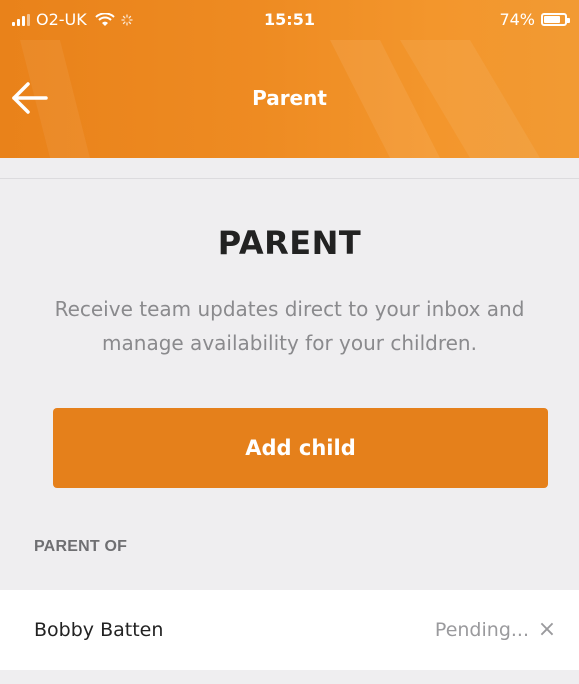 This screenshot has height=684, width=579. I want to click on battery-status: 74%, so click(534, 19).